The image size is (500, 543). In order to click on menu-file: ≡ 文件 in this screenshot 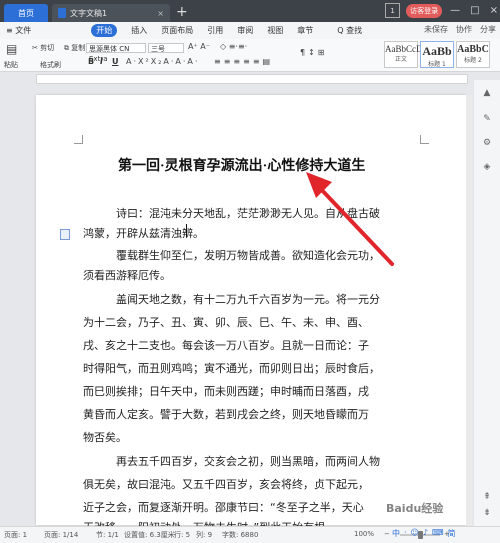, I will do `click(18, 30)`.